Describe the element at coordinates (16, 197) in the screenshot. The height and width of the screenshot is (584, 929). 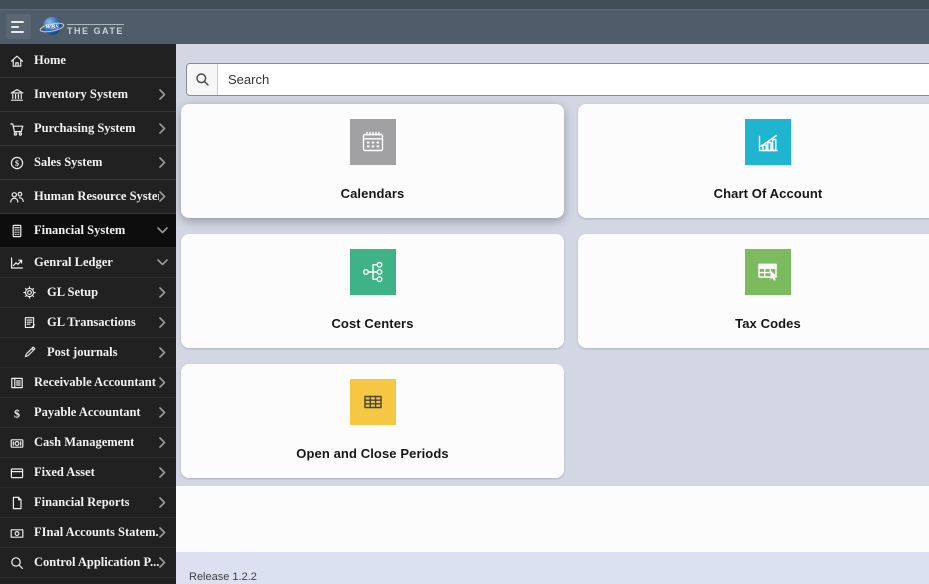
I see `people-icon` at that location.